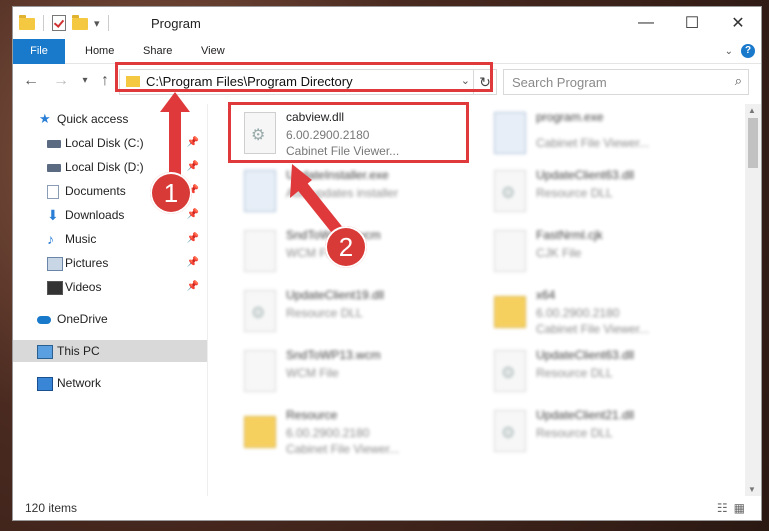 This screenshot has width=769, height=531. What do you see at coordinates (175, 102) in the screenshot?
I see `arrow-1-head` at bounding box center [175, 102].